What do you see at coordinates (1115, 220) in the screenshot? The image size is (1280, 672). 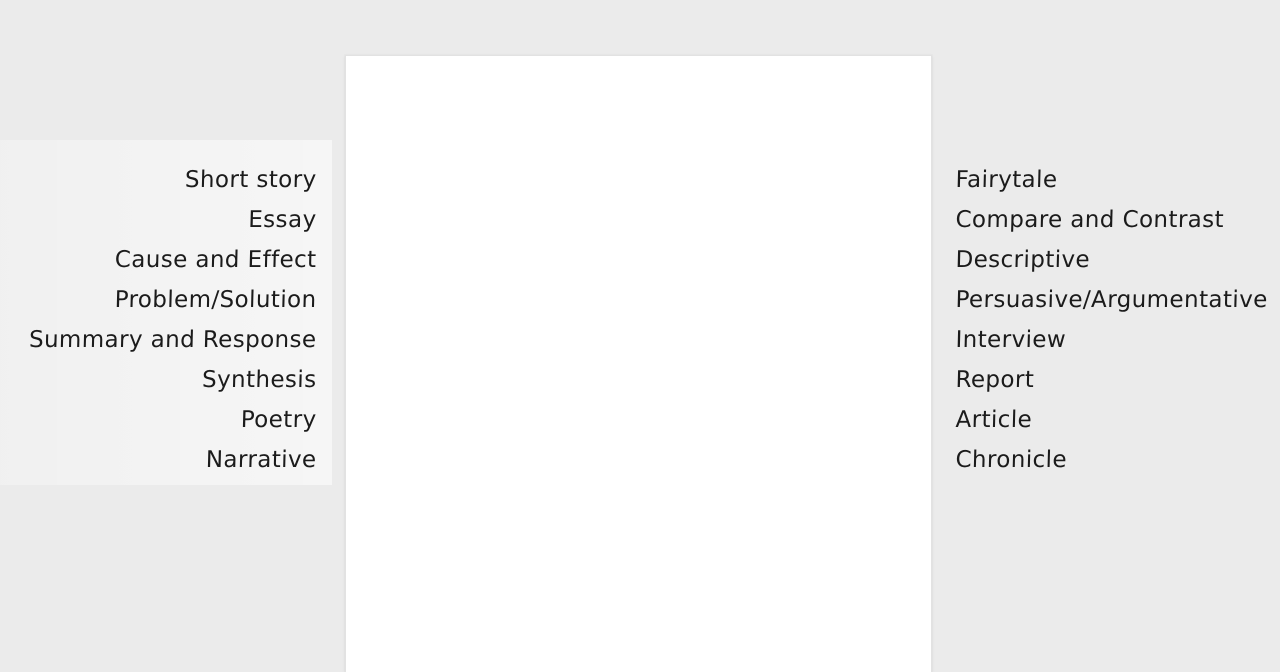 I see `list-item: Compare and Contrast` at bounding box center [1115, 220].